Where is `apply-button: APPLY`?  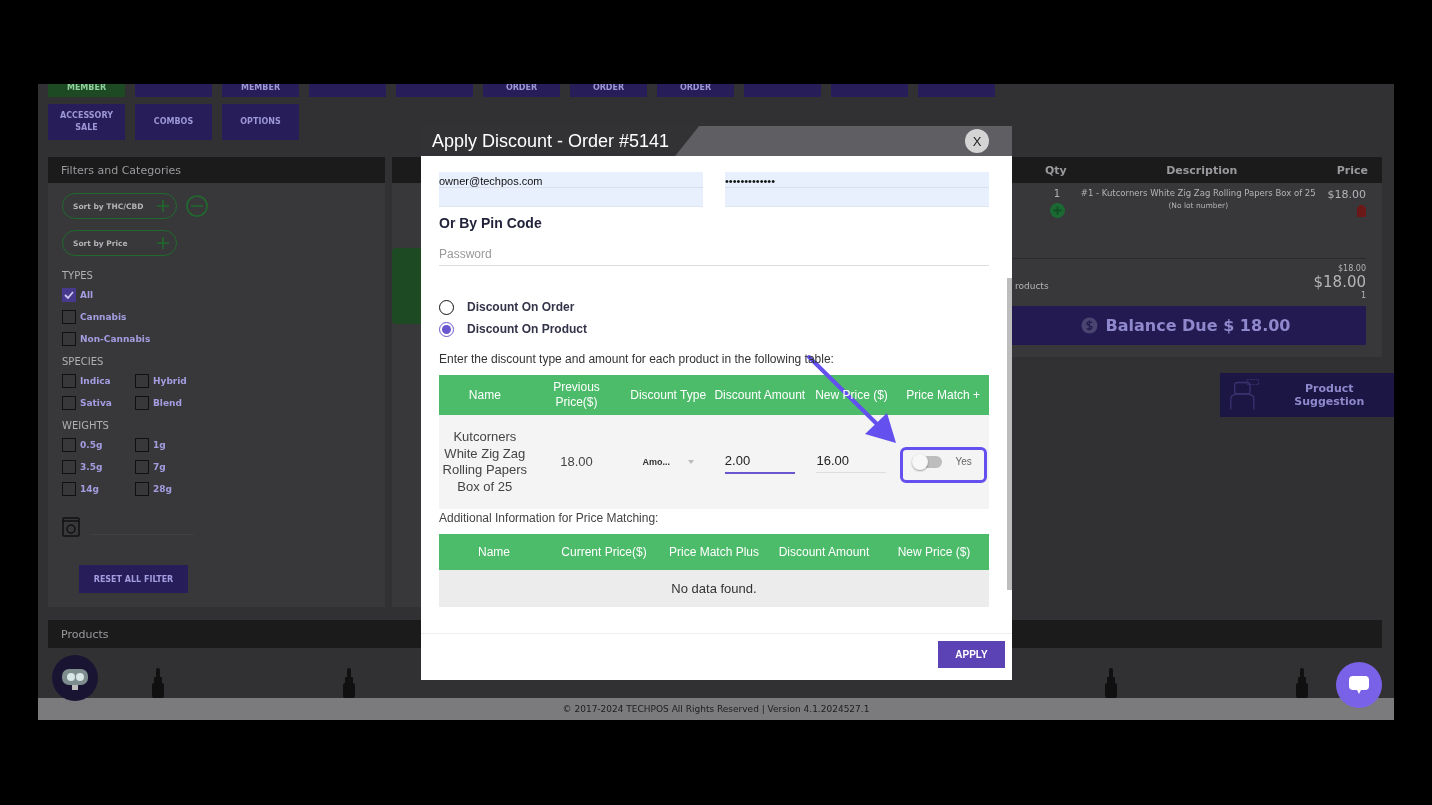
apply-button: APPLY is located at coordinates (971, 654).